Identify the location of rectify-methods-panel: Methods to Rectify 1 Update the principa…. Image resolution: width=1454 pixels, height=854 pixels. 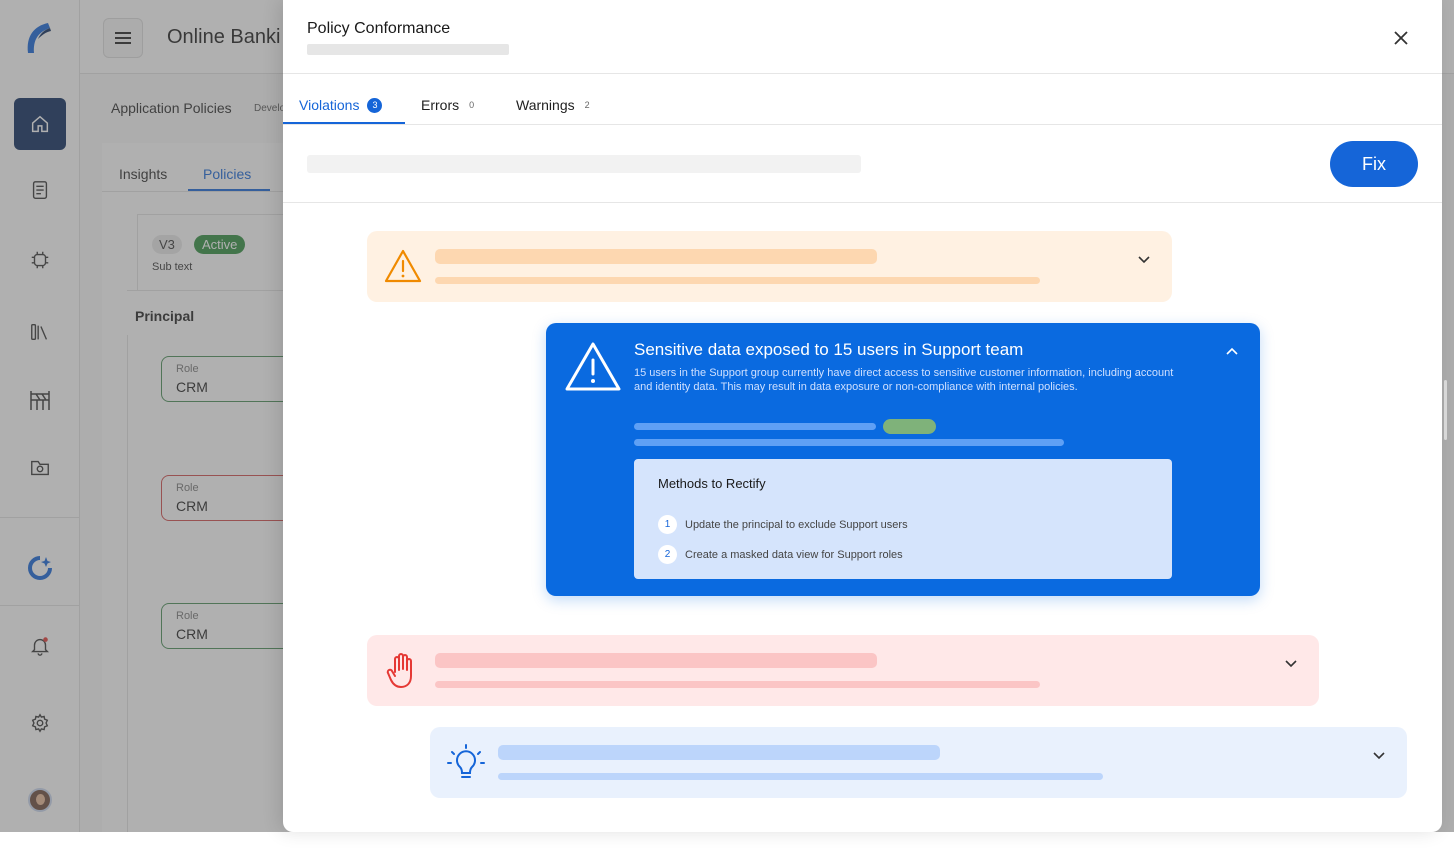
(903, 519).